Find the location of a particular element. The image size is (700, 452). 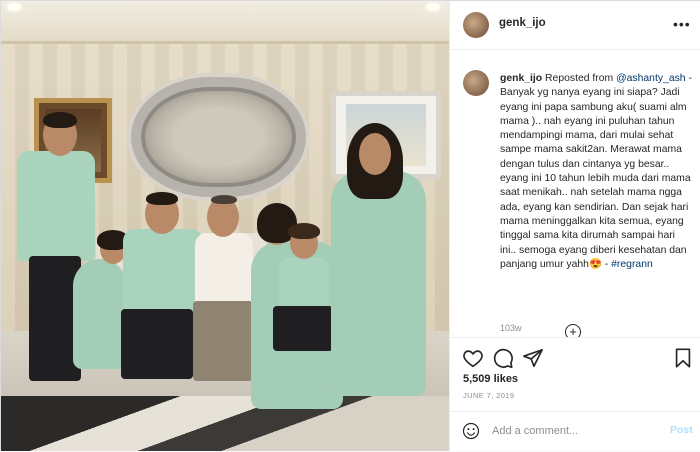

avatar is located at coordinates (476, 25).